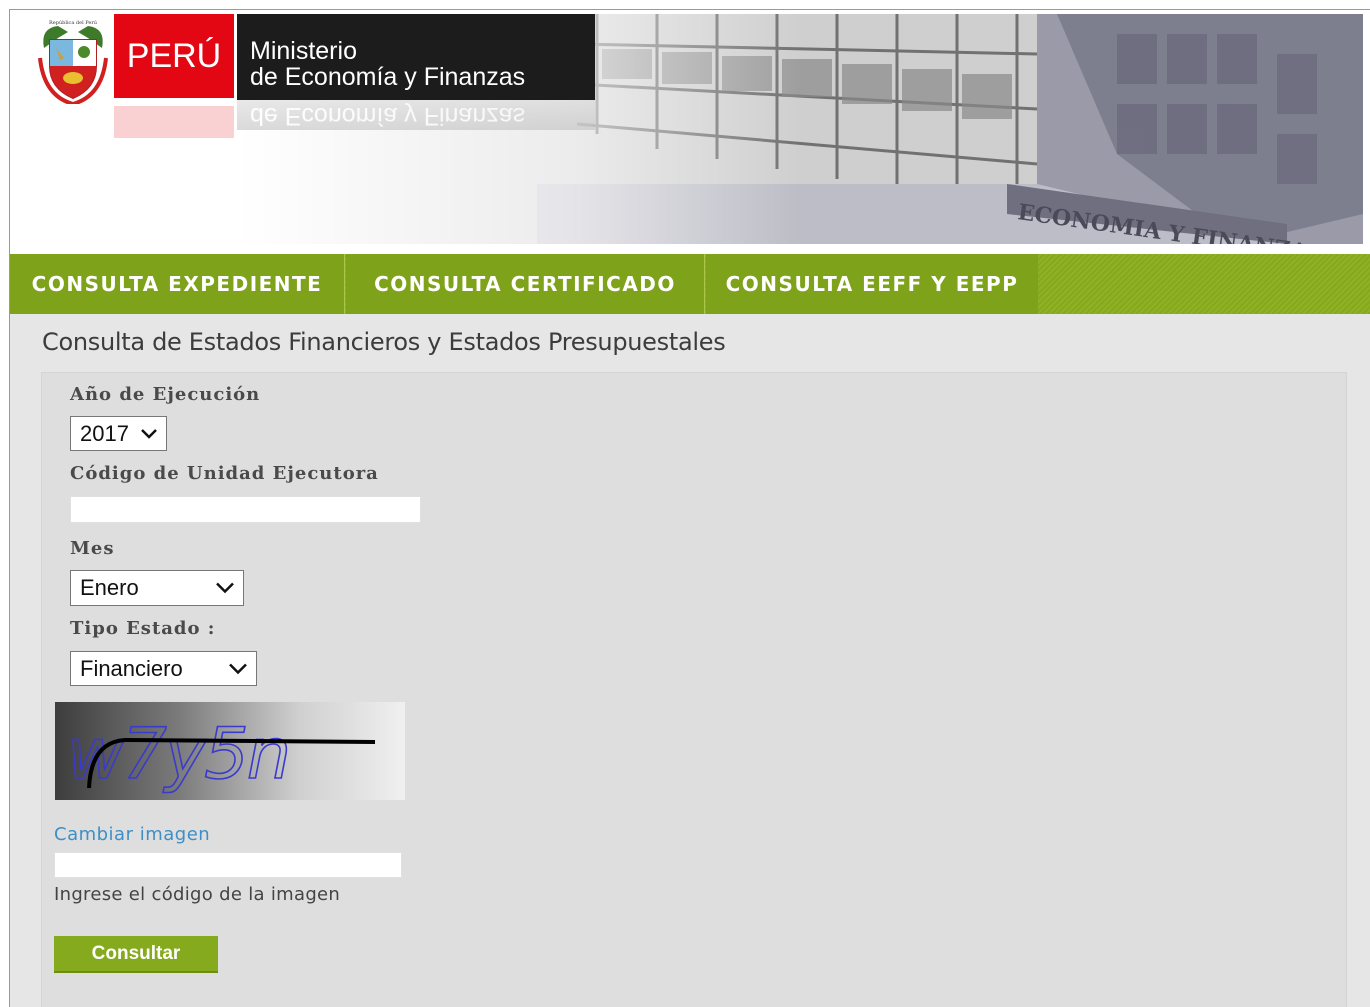 The image size is (1370, 1007). What do you see at coordinates (228, 865) in the screenshot?
I see `captcha-input` at bounding box center [228, 865].